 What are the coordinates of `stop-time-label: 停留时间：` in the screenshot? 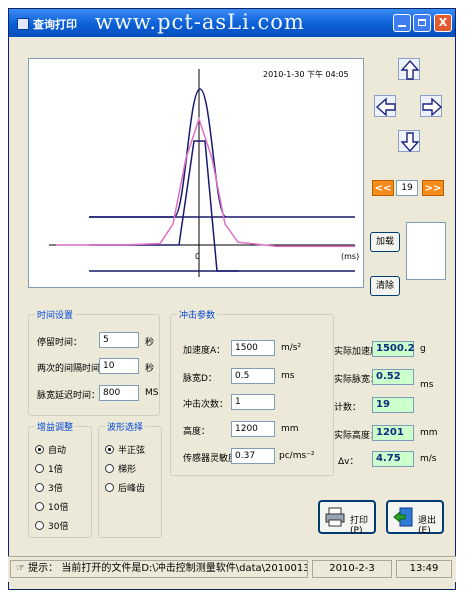 It's located at (60, 343).